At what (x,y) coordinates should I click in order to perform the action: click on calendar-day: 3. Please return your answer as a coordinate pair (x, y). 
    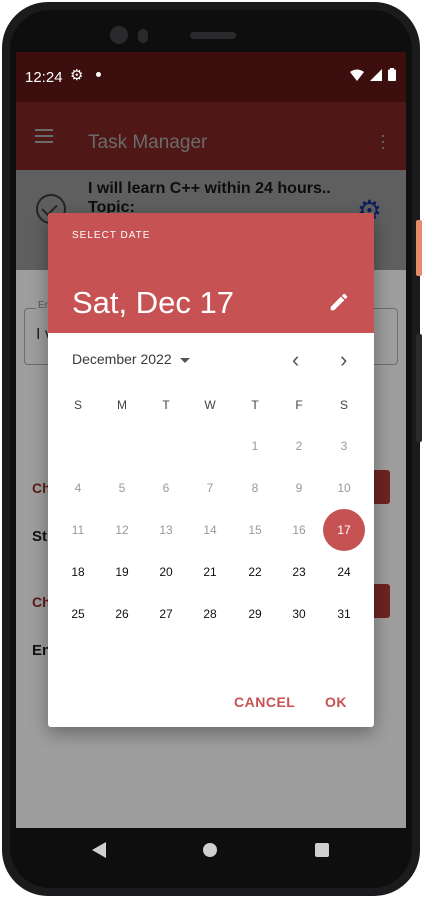
    Looking at the image, I should click on (344, 446).